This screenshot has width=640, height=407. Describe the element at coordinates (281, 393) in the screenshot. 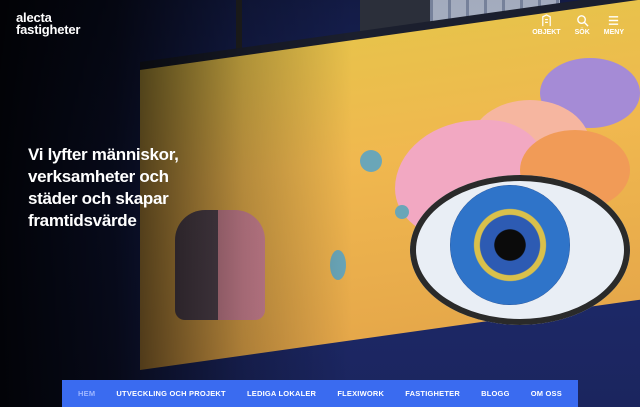

I see `nav-item-lediga-lokaler: LEDIGA LOKALER` at that location.